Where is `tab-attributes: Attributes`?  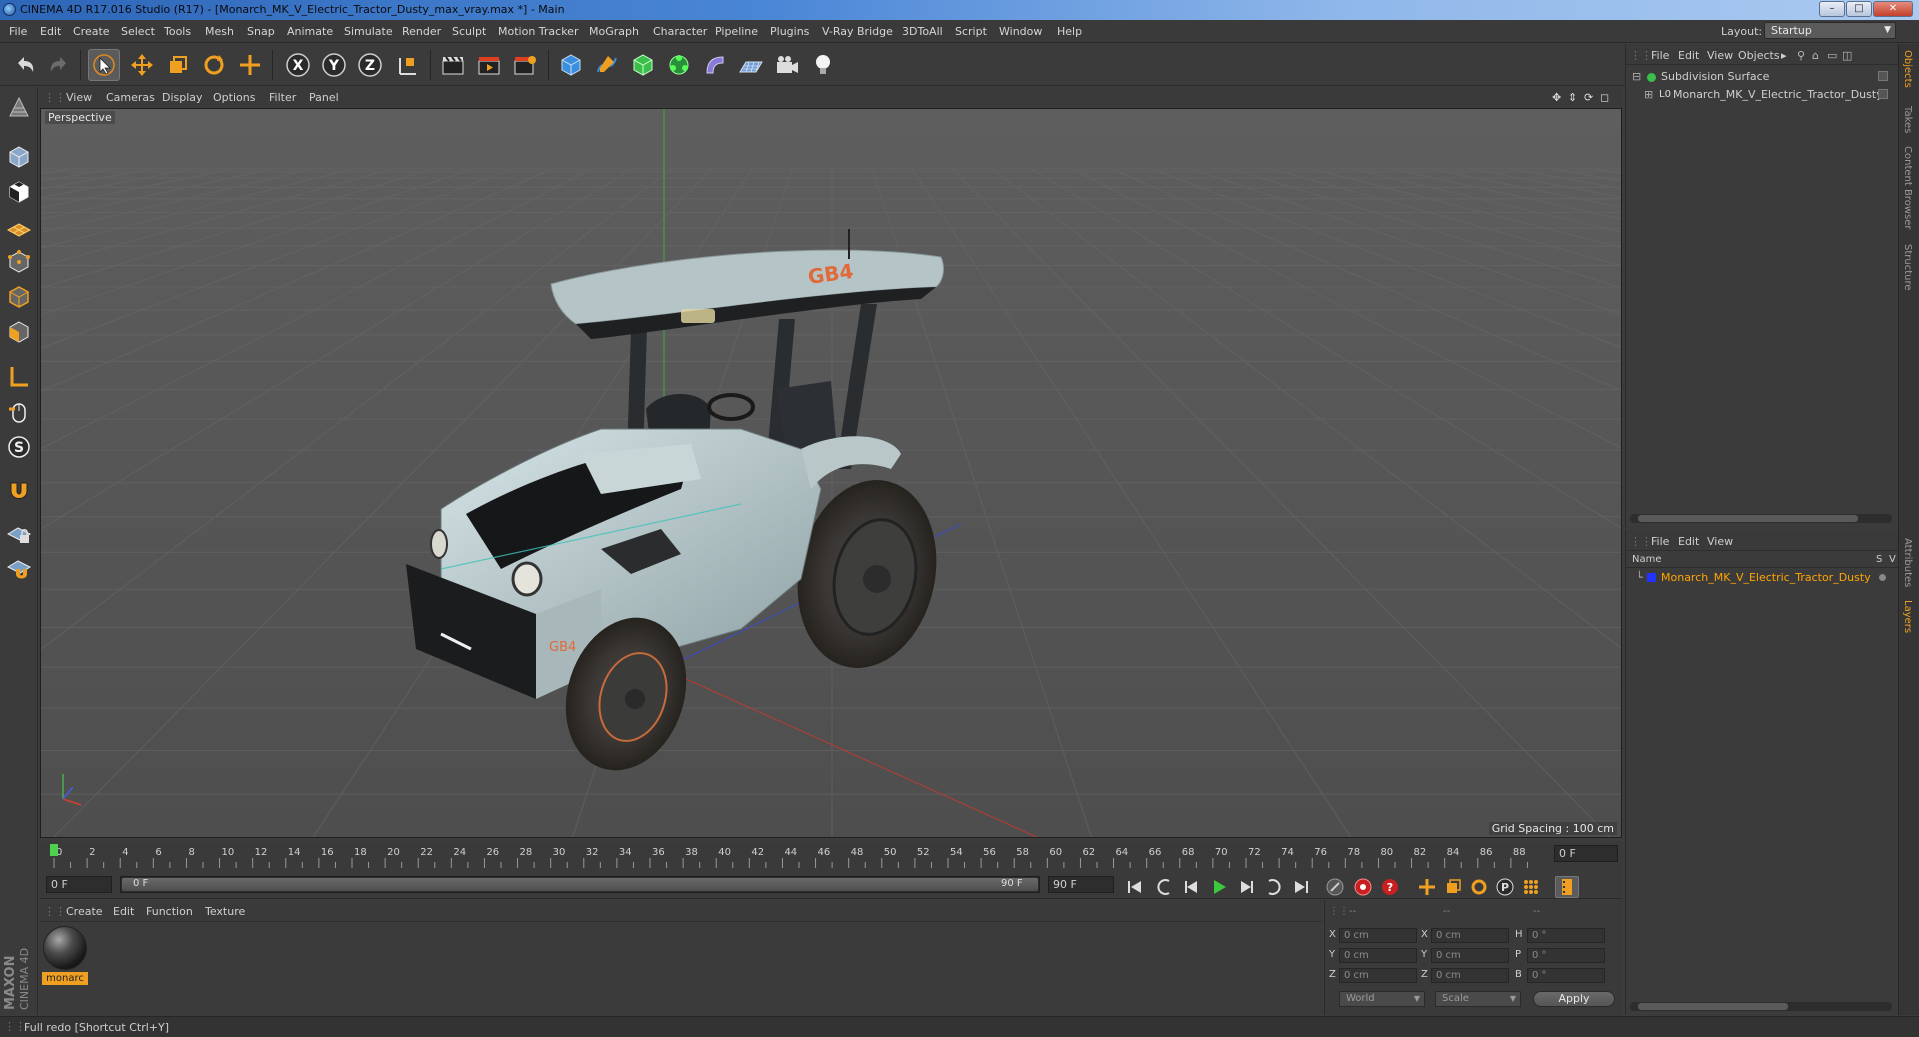
tab-attributes: Attributes is located at coordinates (1907, 562).